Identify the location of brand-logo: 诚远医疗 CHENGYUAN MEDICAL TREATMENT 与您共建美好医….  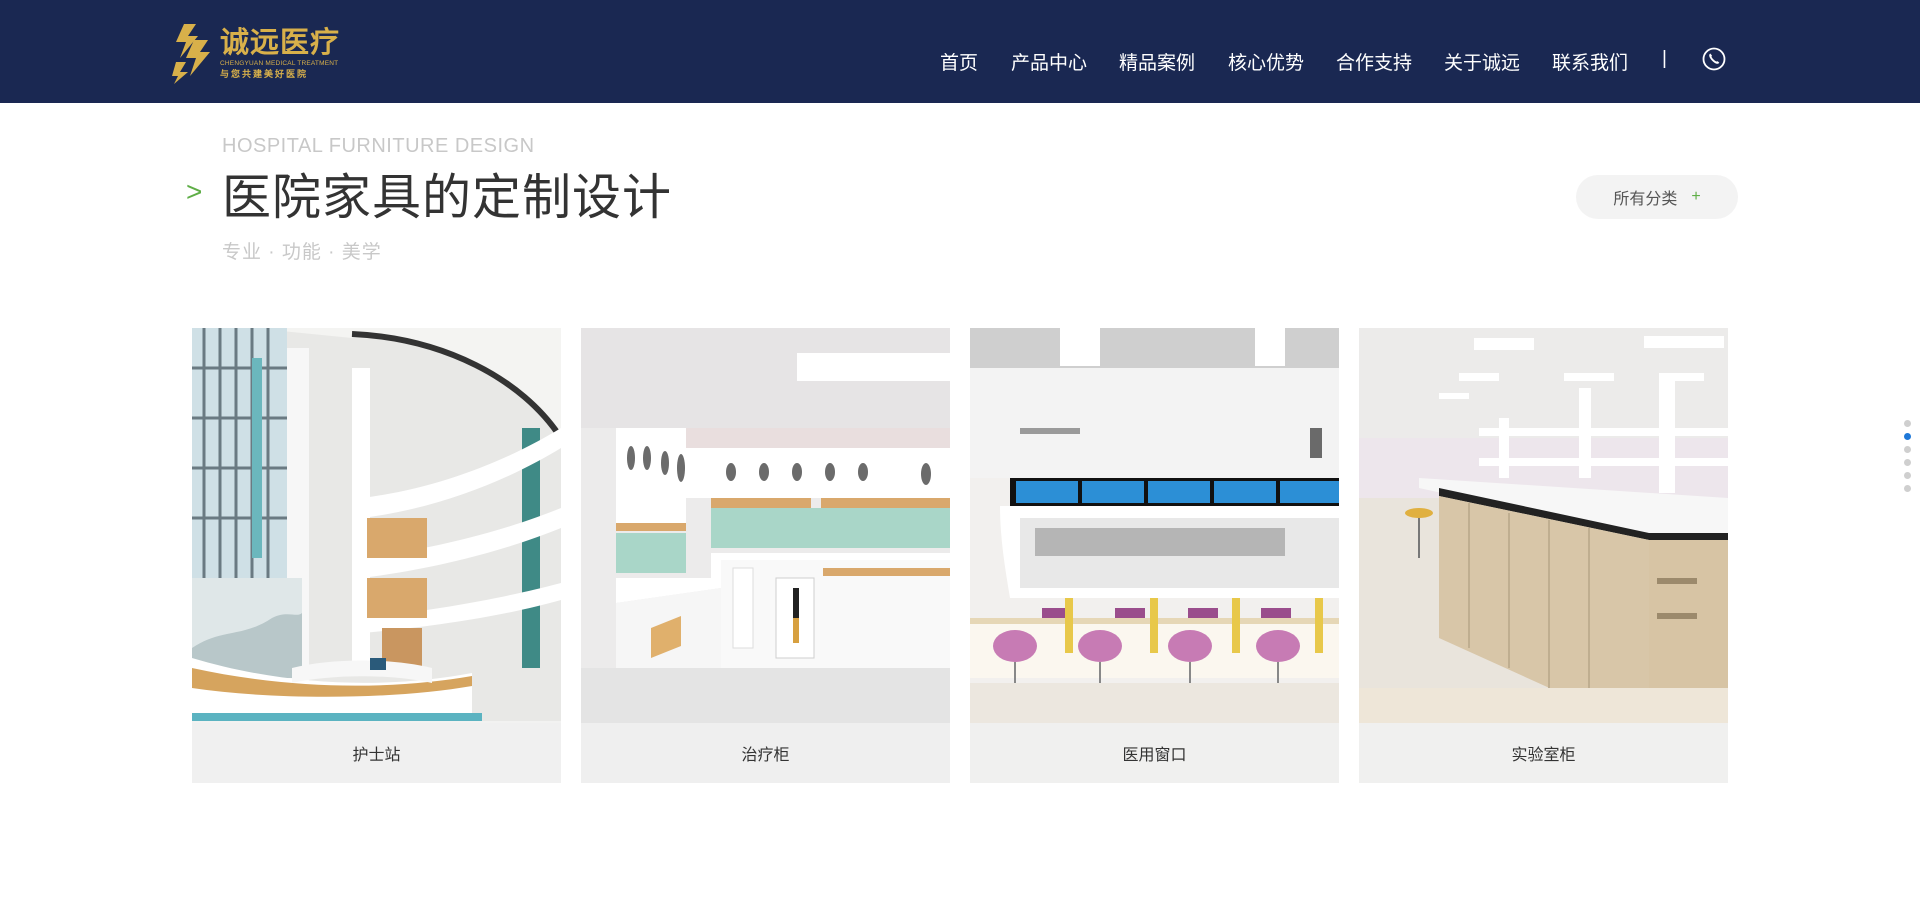
(257, 53).